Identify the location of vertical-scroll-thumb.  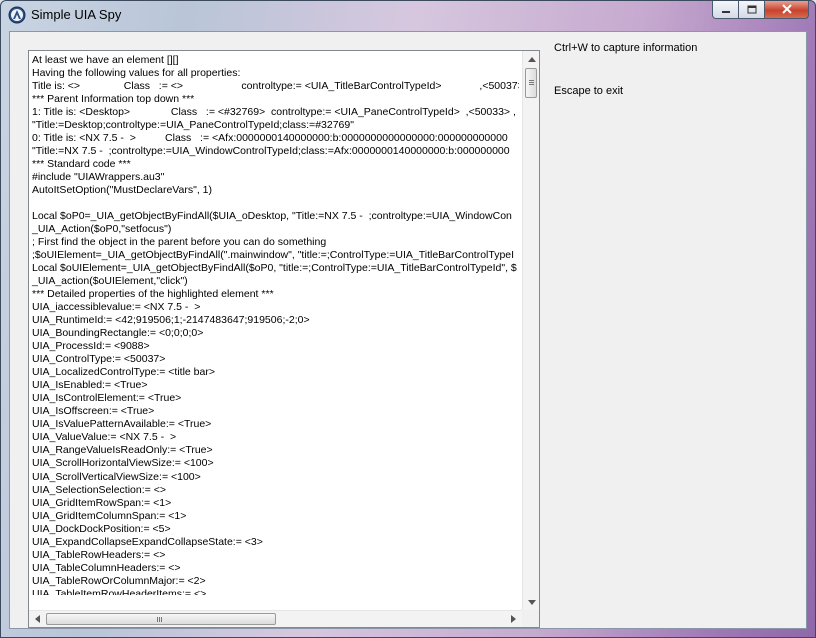
(531, 83).